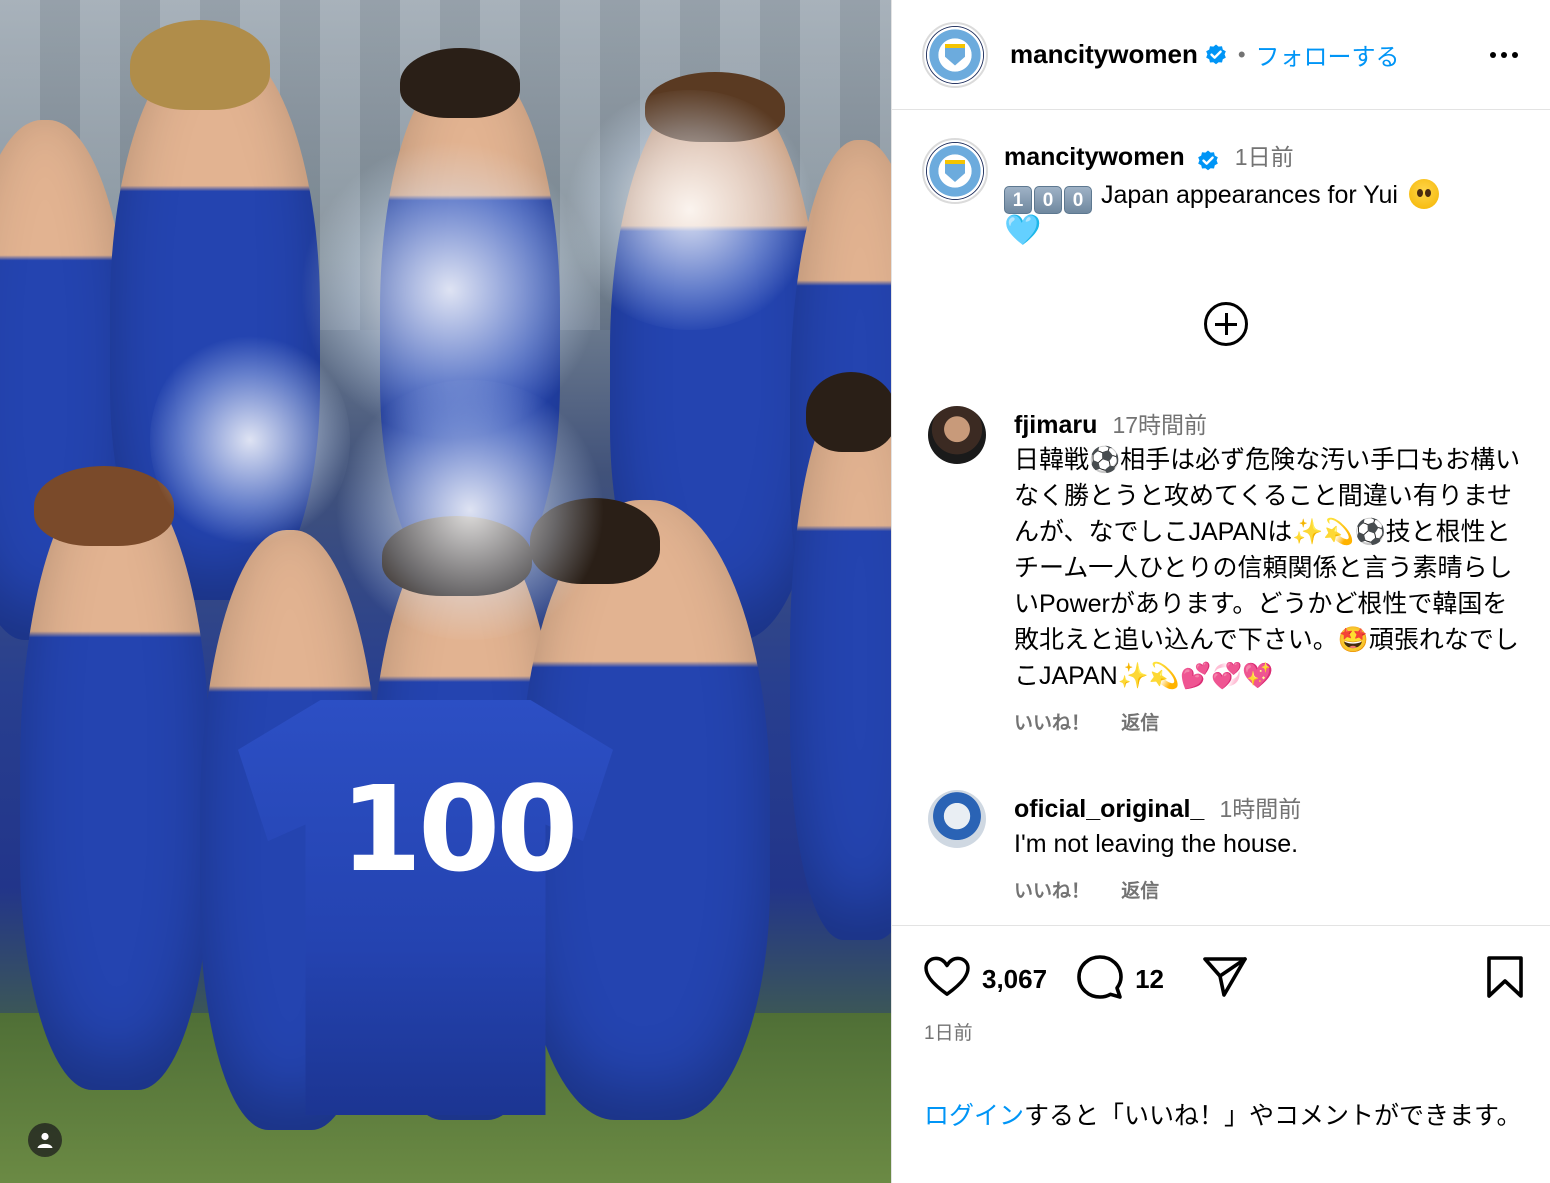  I want to click on like-count: 3,067, so click(1014, 979).